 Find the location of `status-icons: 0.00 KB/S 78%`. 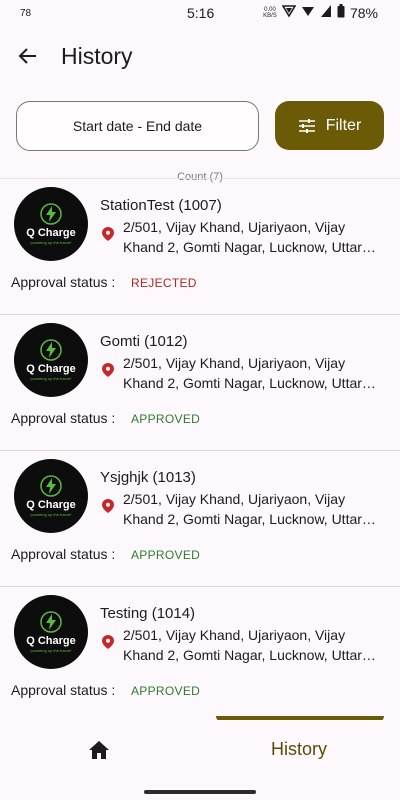

status-icons: 0.00 KB/S 78% is located at coordinates (320, 12).